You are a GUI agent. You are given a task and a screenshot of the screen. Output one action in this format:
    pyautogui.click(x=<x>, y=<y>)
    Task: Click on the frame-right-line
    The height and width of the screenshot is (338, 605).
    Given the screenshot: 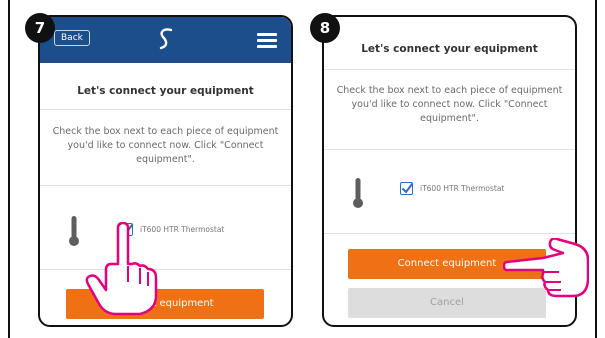 What is the action you would take?
    pyautogui.click(x=596, y=169)
    